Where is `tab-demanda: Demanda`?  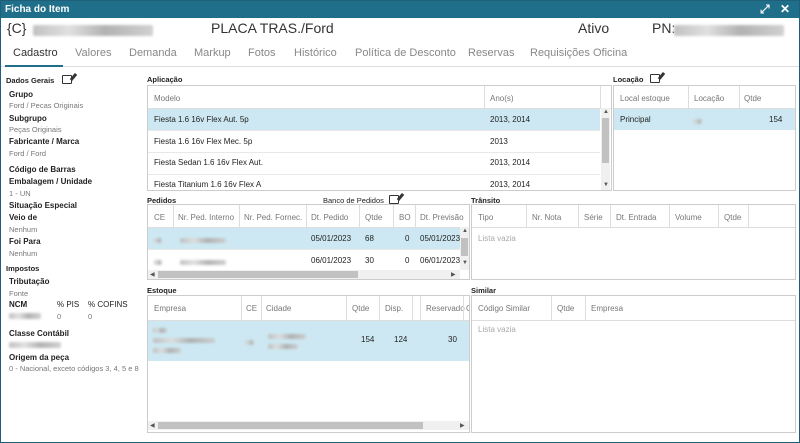 tab-demanda: Demanda is located at coordinates (153, 53).